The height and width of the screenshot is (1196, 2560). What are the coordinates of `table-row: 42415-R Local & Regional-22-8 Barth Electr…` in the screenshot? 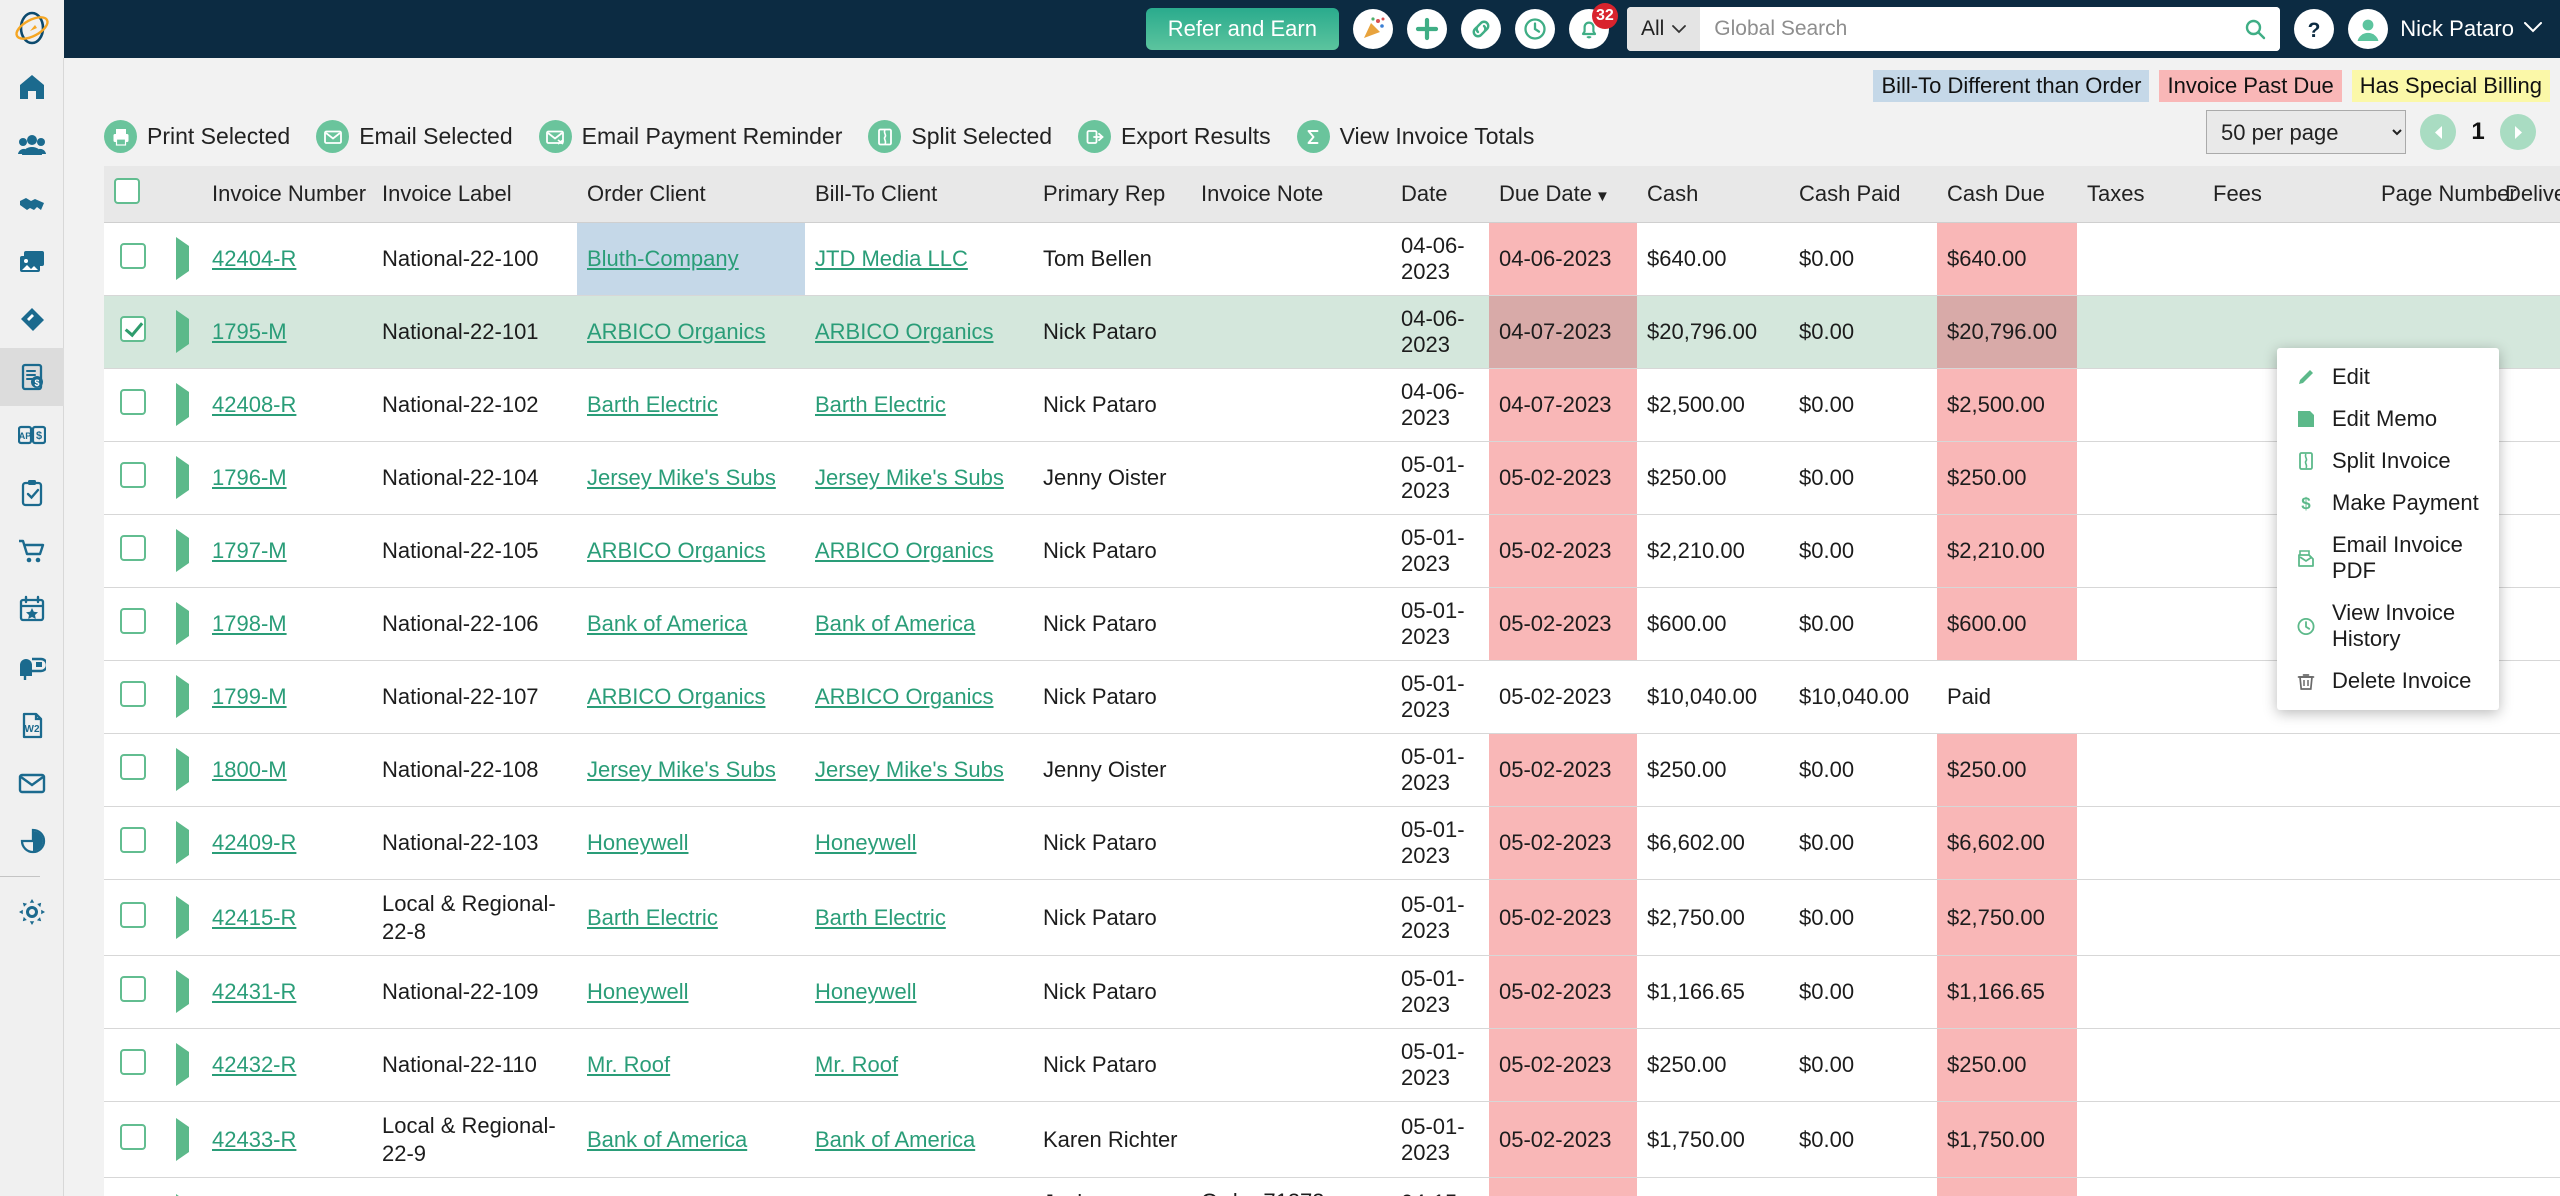 It's located at (1332, 917).